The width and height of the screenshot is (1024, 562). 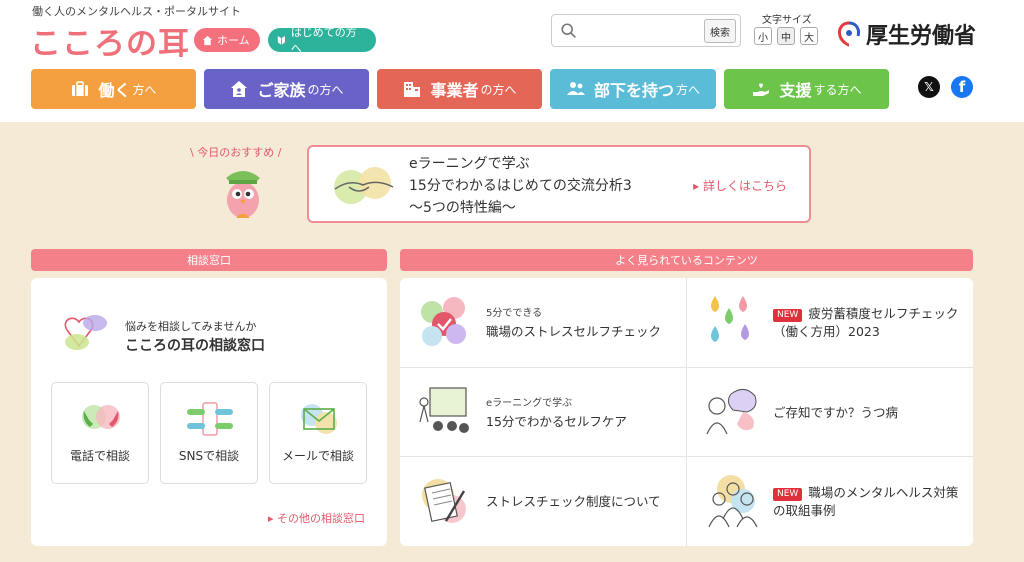 I want to click on popular-item-selfcare: eラーニングで学ぶ 15分でわかるセルフケア, so click(x=543, y=412).